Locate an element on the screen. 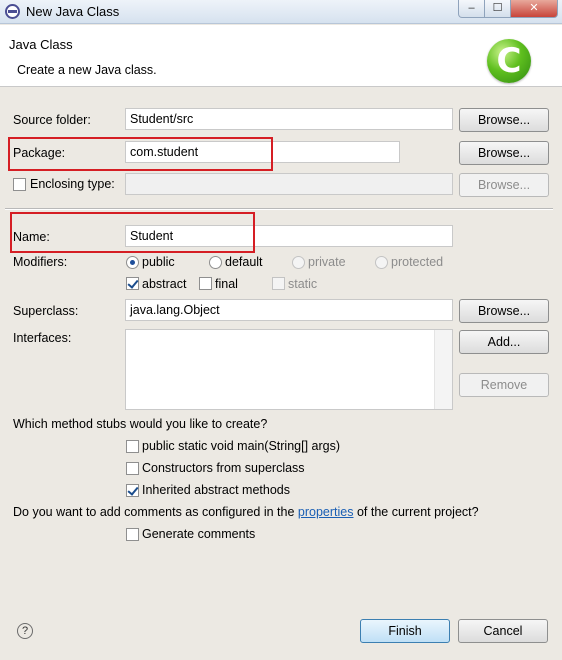 Image resolution: width=562 pixels, height=660 pixels. stub-inherited-checkbox is located at coordinates (132, 490).